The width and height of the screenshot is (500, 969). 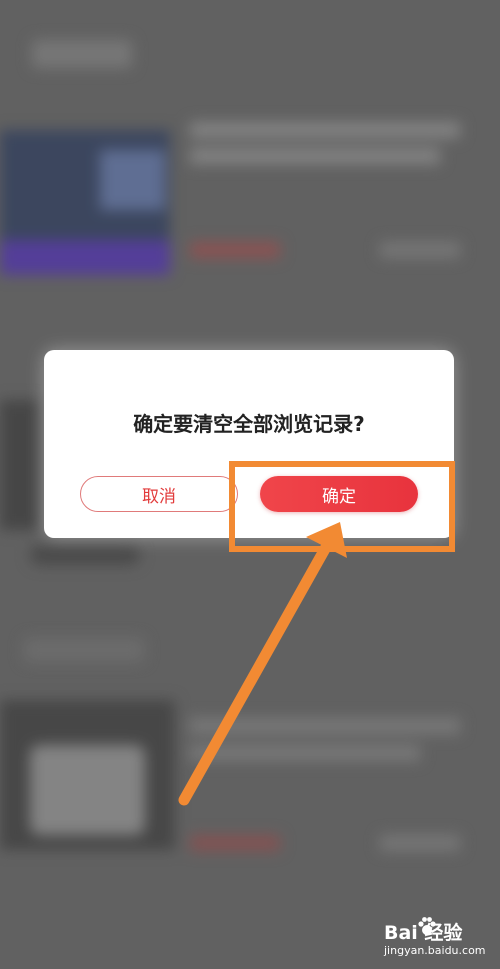 I want to click on watermark-url: jingyan.baidu.com, so click(x=435, y=950).